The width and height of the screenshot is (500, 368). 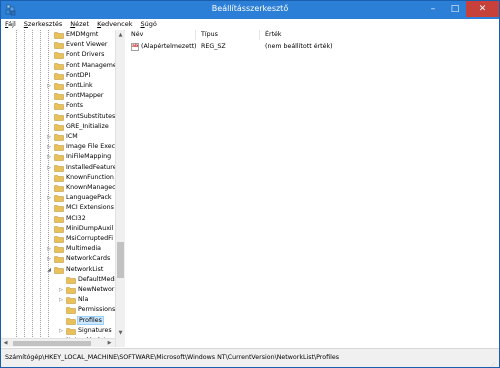 What do you see at coordinates (87, 45) in the screenshot?
I see `tree-item-label: Event Viewer` at bounding box center [87, 45].